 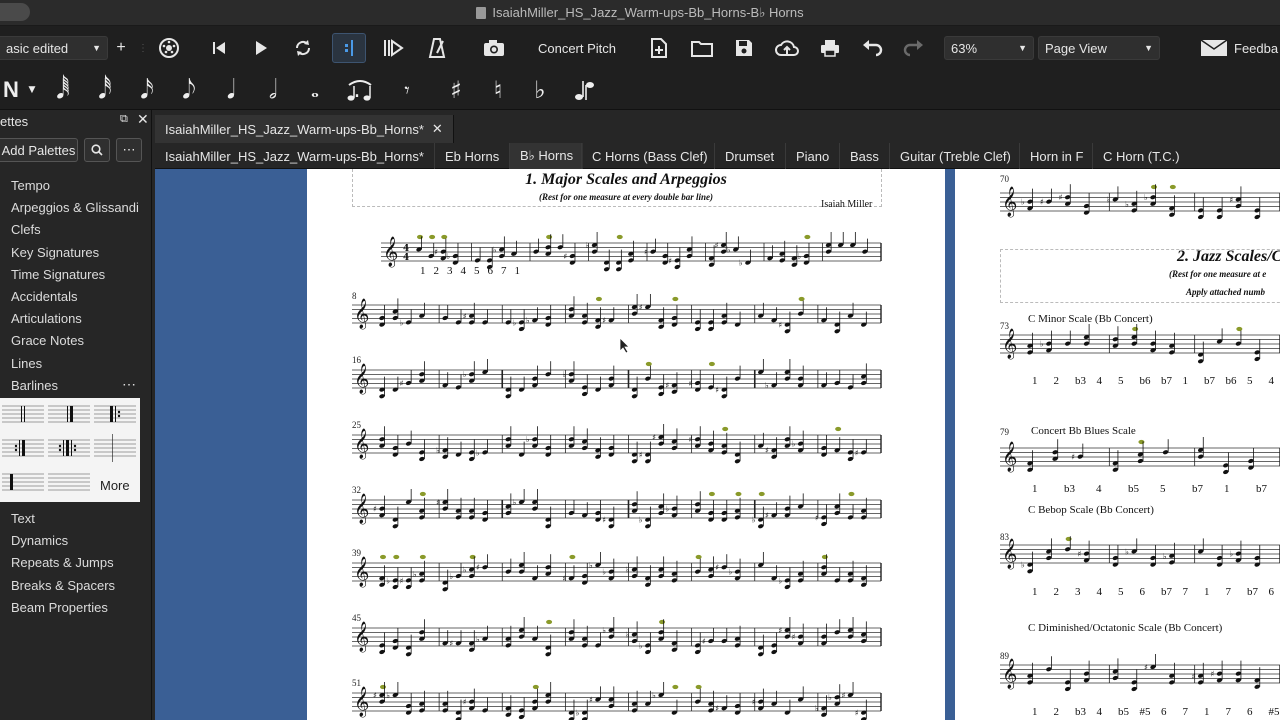 I want to click on open-folder-icon, so click(x=702, y=48).